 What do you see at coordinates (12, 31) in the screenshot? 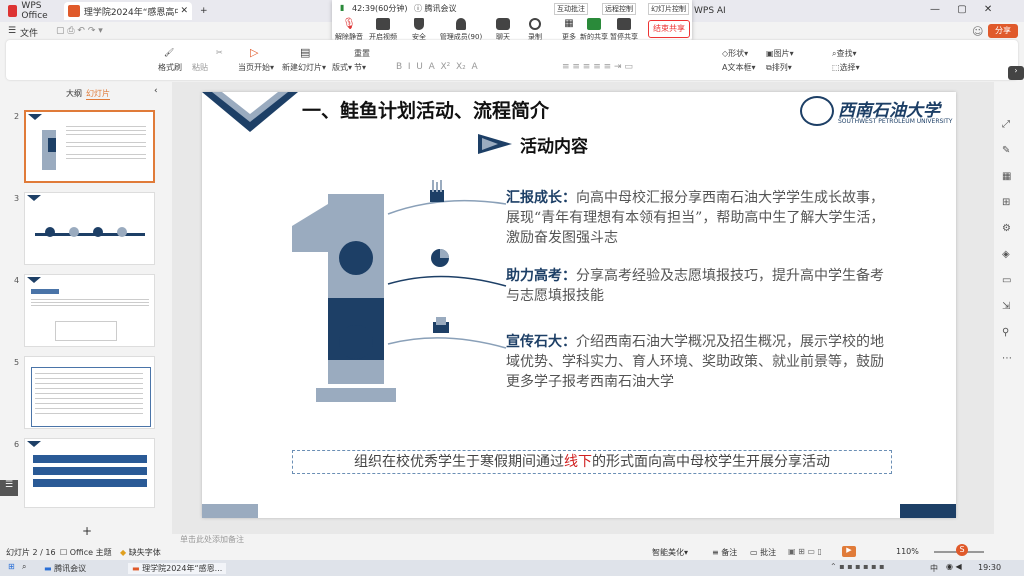
I see `hamburger-icon: ☰` at bounding box center [12, 31].